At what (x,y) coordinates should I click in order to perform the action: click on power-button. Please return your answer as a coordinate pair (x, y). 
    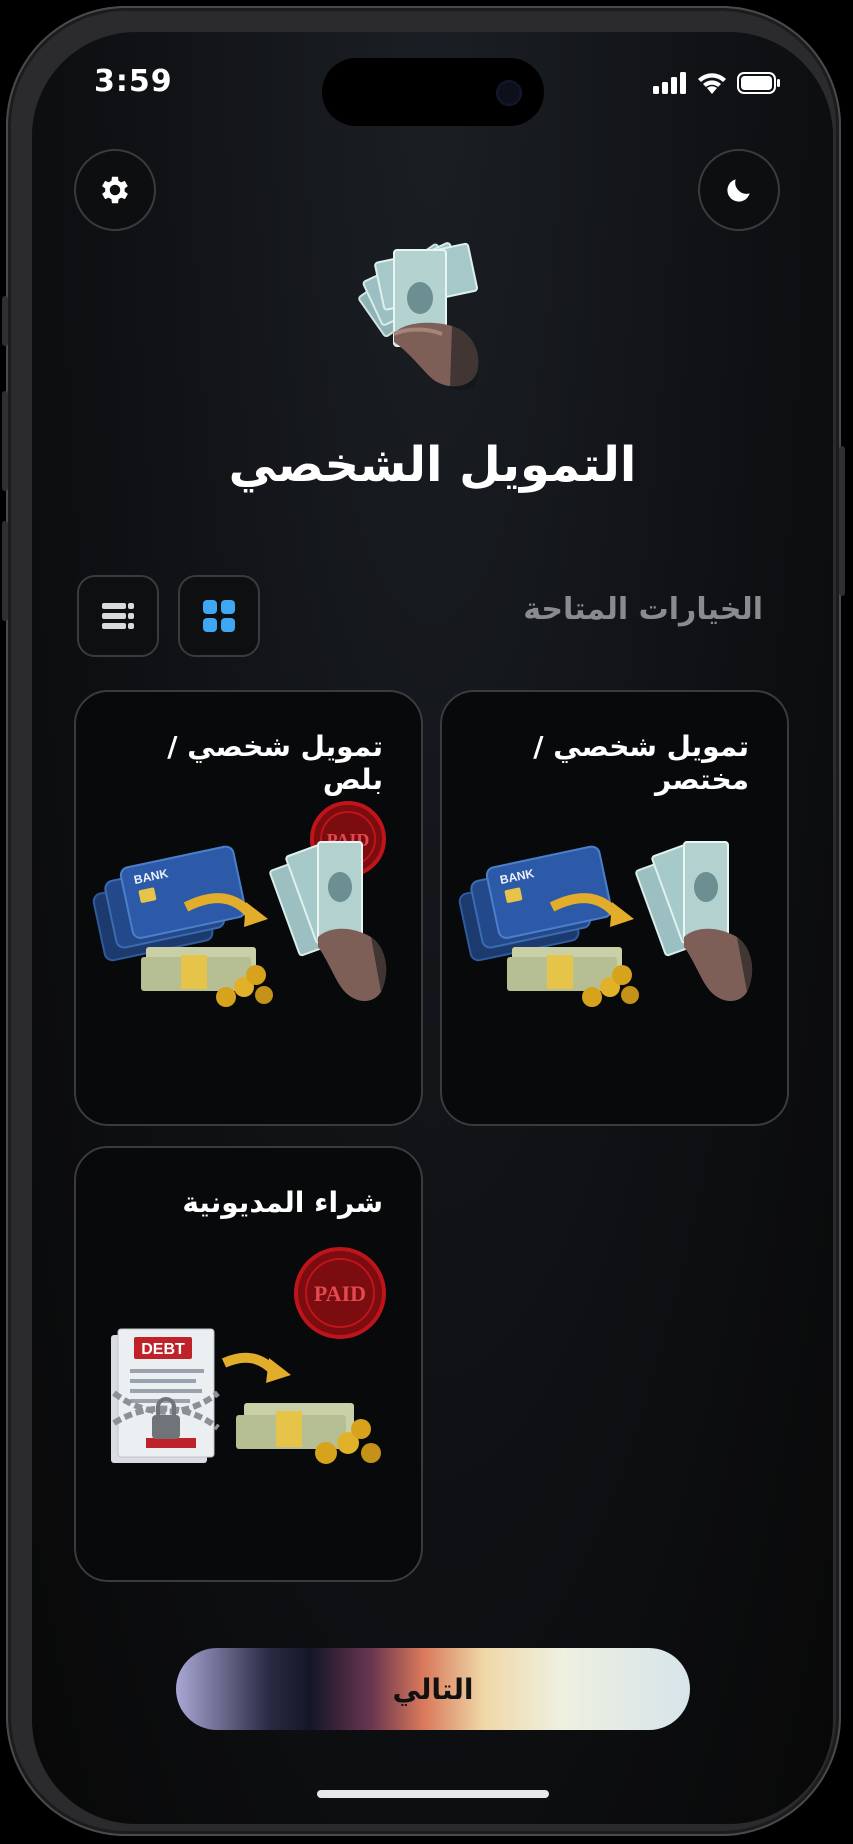
    Looking at the image, I should click on (842, 521).